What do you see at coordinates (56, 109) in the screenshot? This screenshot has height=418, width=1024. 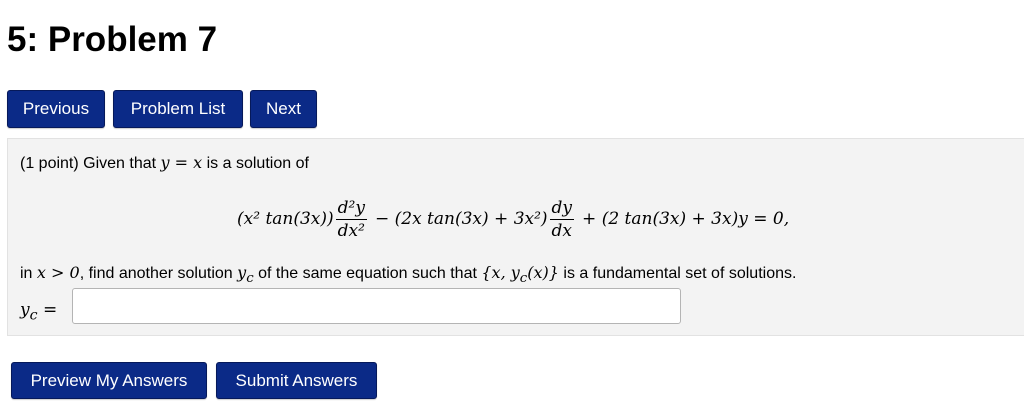 I see `previous-button: Previous` at bounding box center [56, 109].